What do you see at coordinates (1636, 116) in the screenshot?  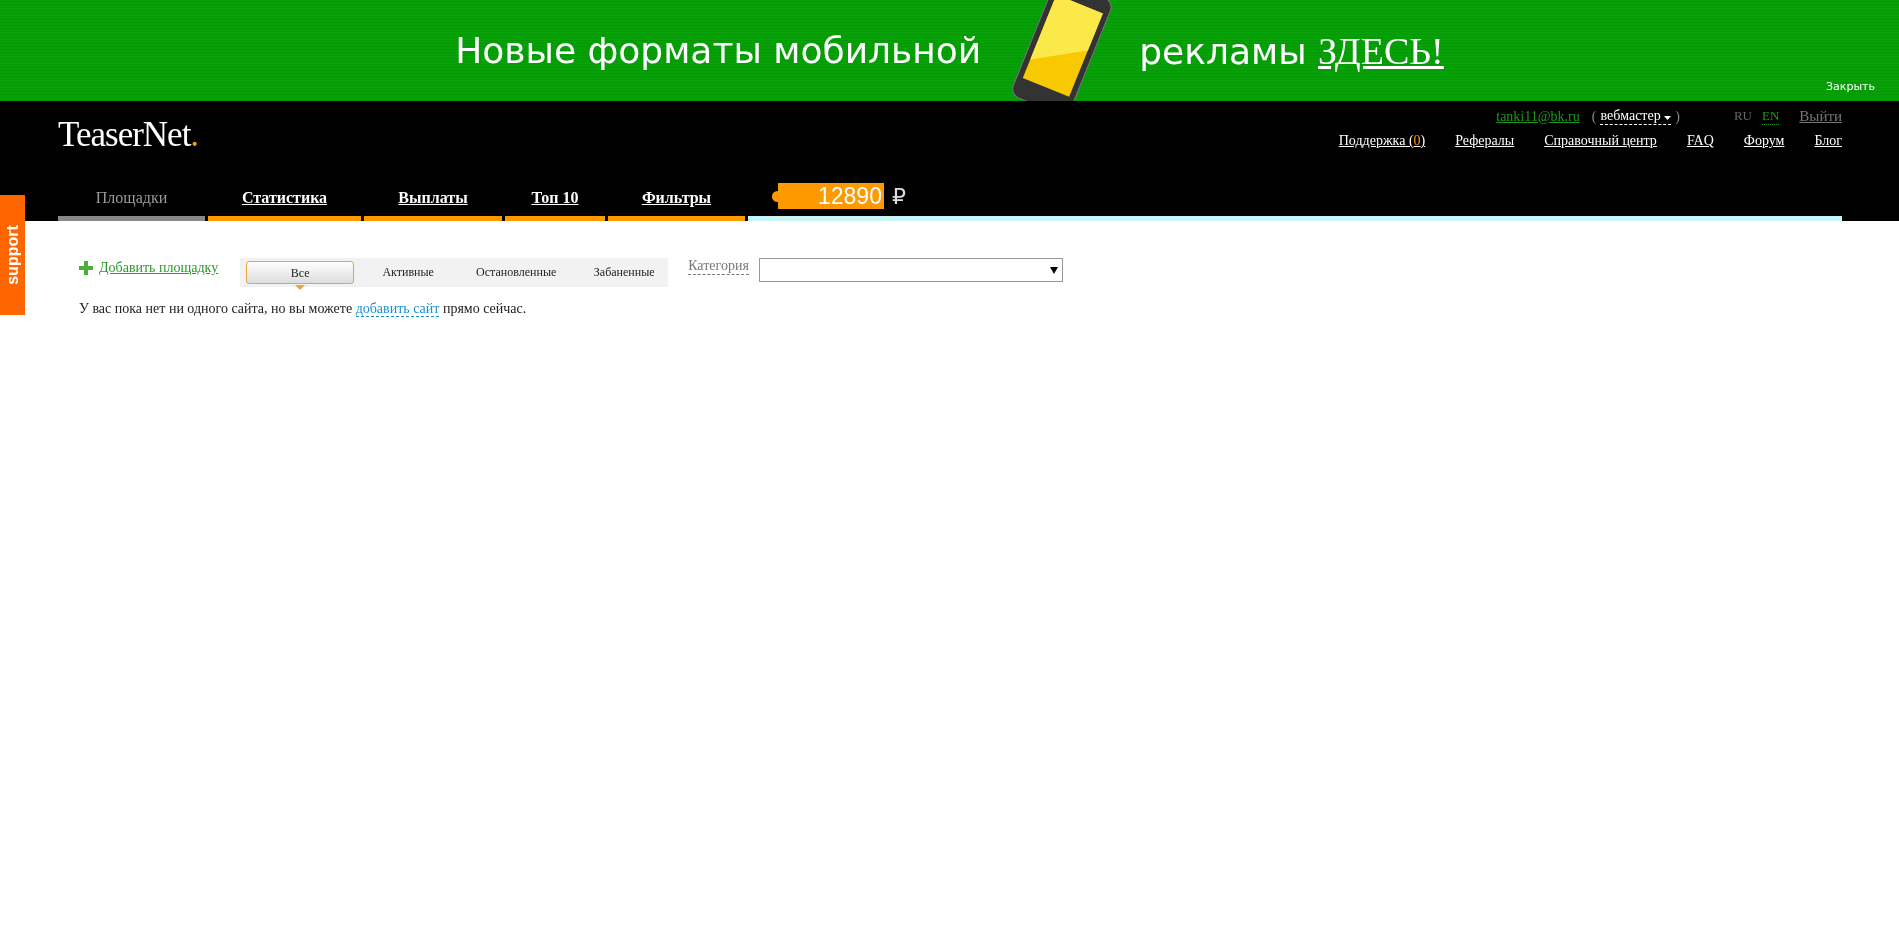 I see `role-dropdown: вебмастер` at bounding box center [1636, 116].